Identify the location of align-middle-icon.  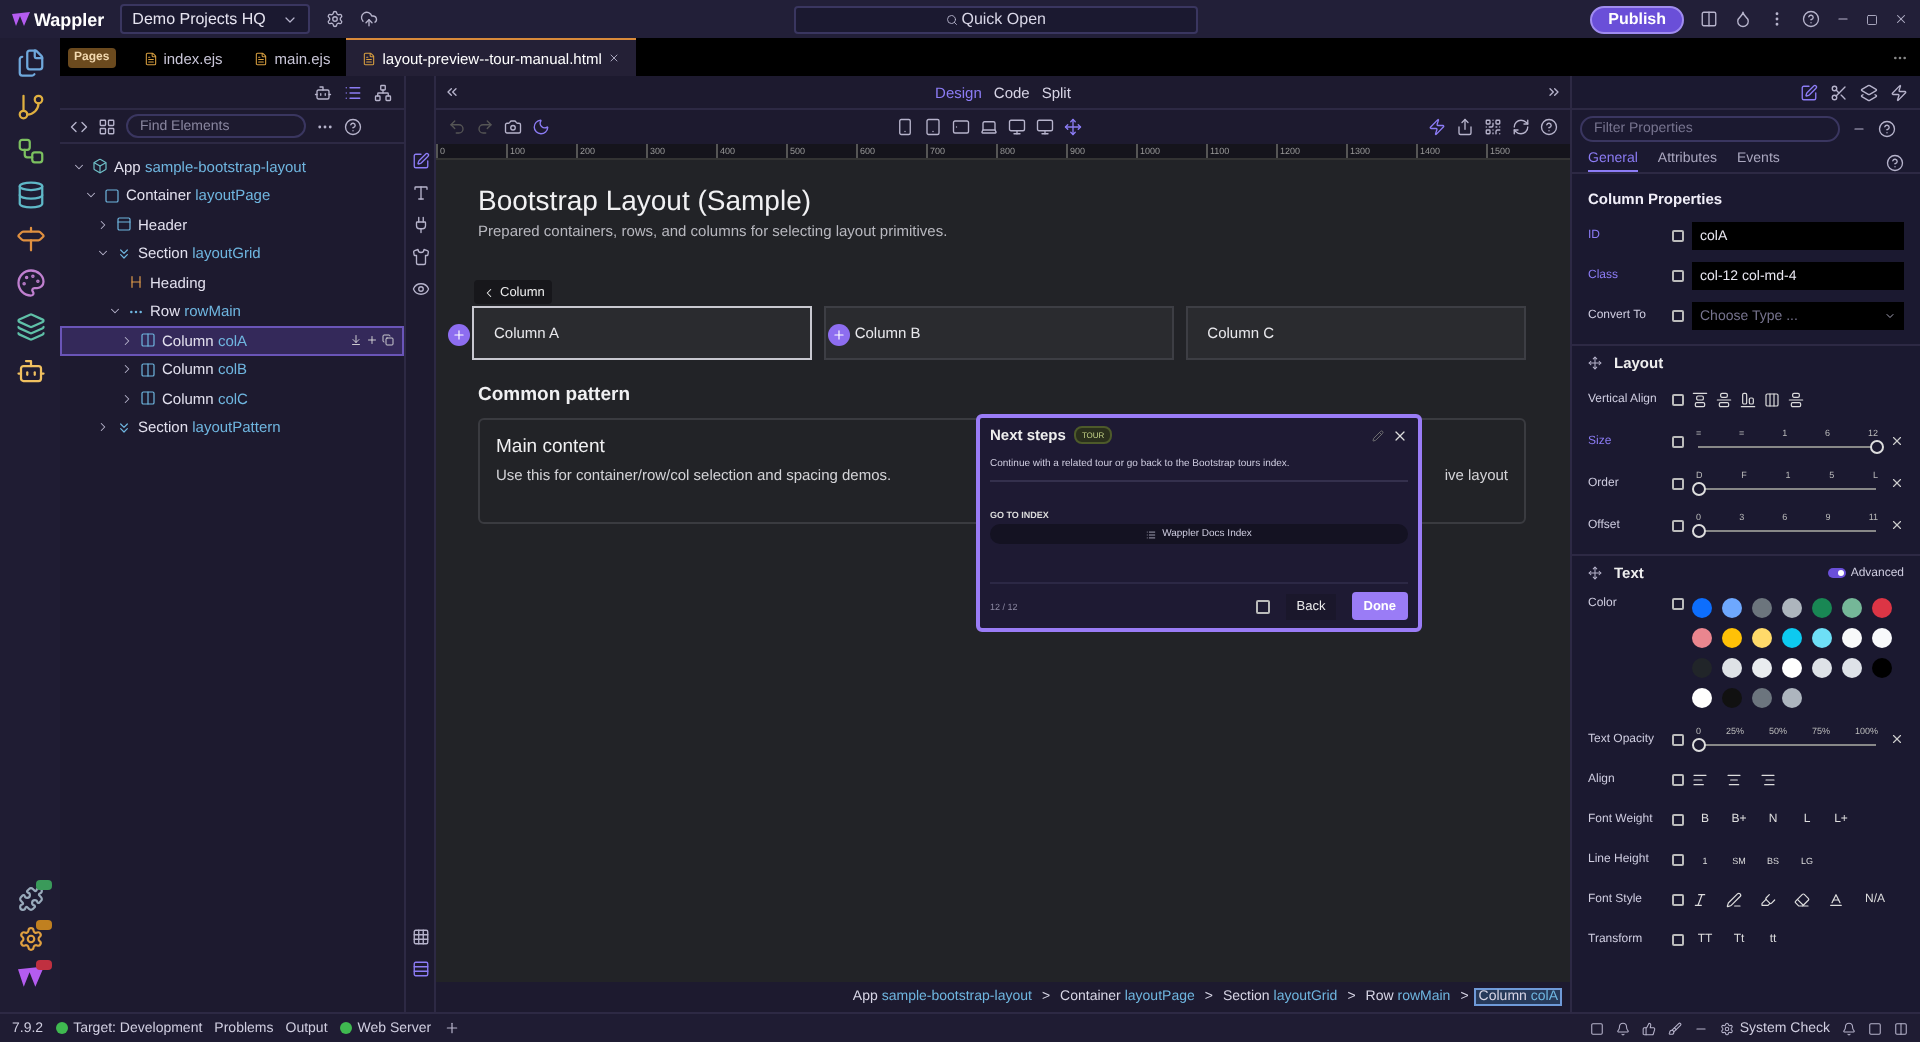
(1724, 400).